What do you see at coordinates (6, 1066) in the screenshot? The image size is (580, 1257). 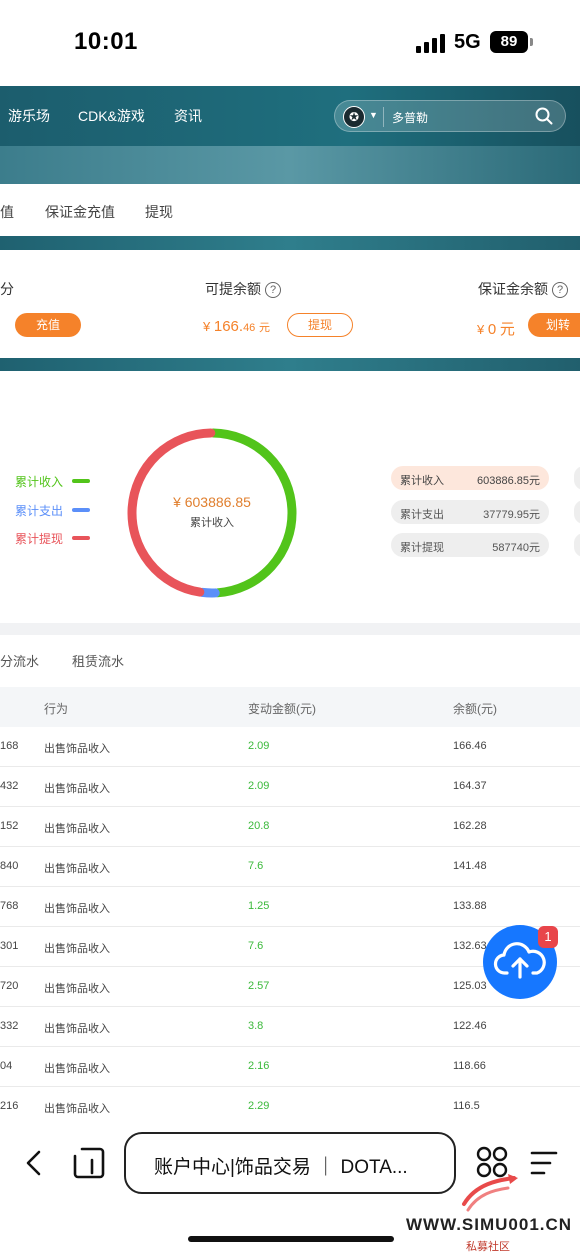 I see `row-id: 04` at bounding box center [6, 1066].